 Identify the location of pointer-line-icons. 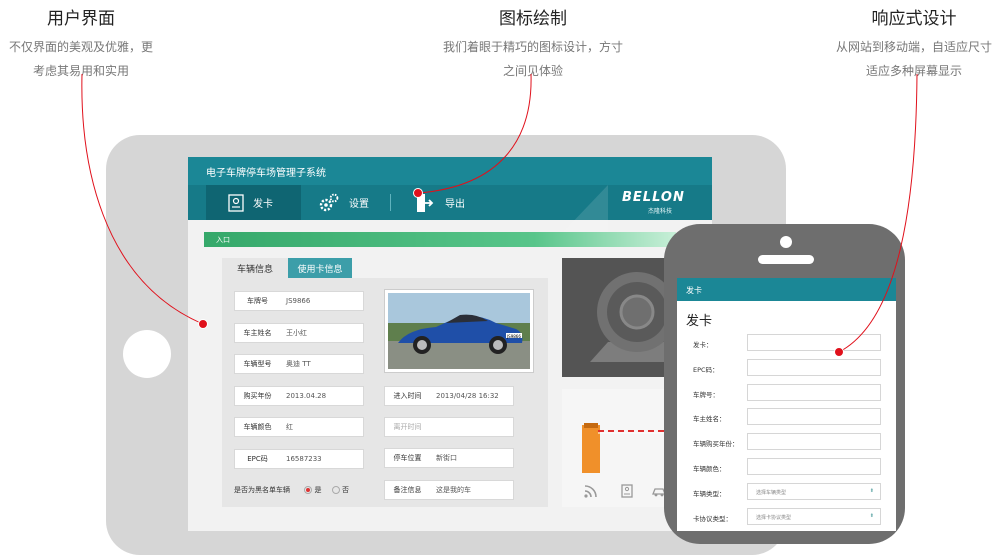
(475, 133).